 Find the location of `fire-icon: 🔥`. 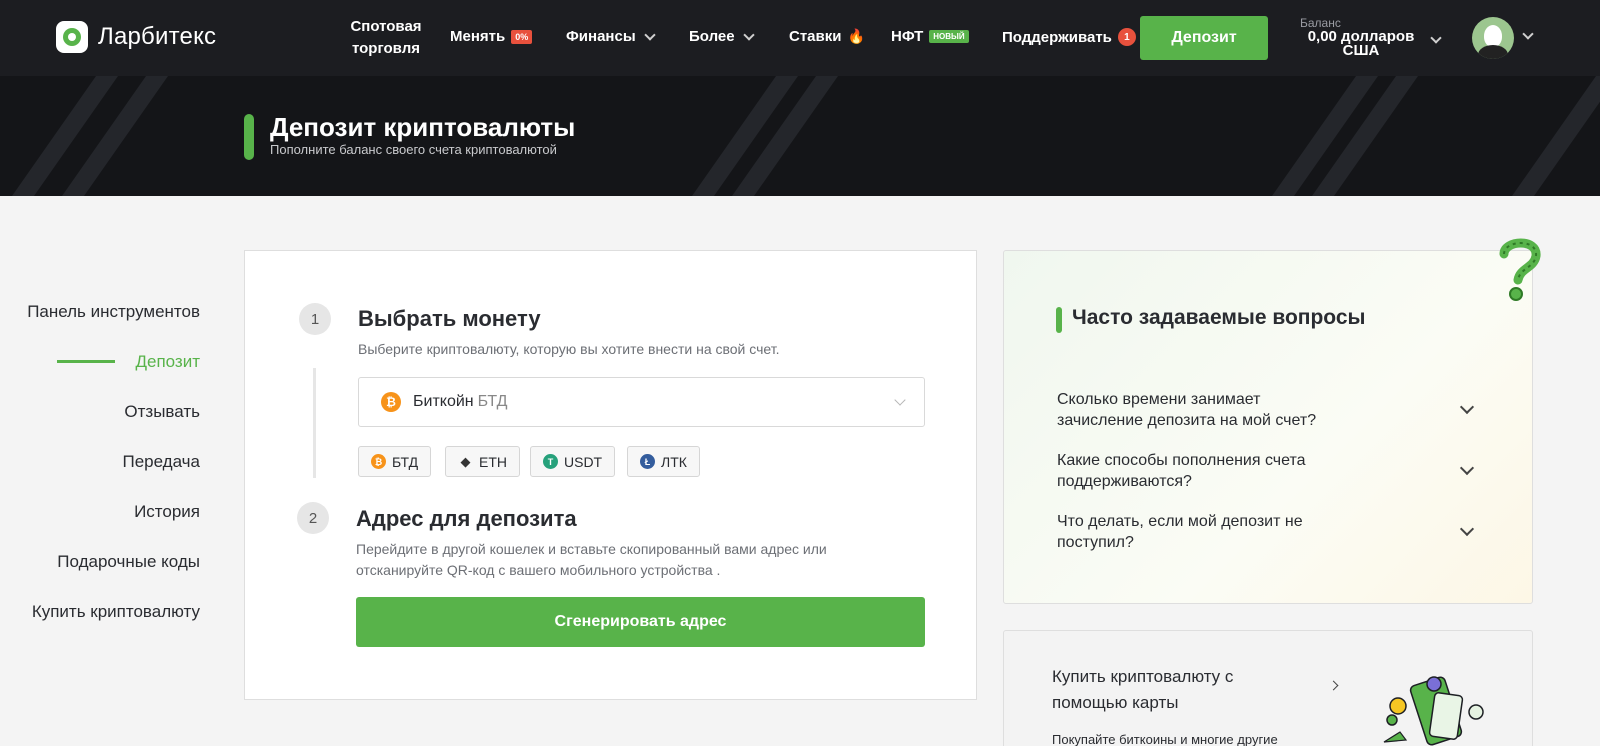

fire-icon: 🔥 is located at coordinates (856, 36).